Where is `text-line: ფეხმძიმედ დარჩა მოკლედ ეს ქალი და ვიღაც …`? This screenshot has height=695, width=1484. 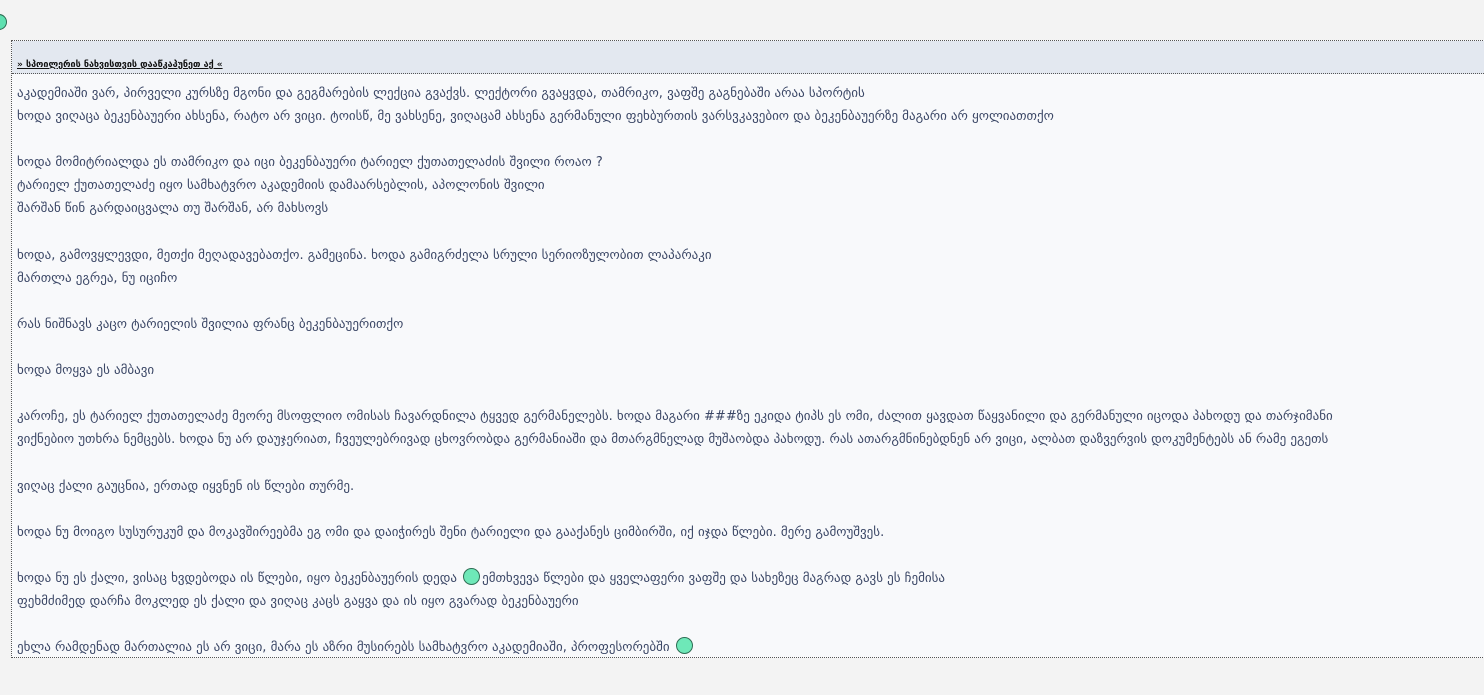
text-line: ფეხმძიმედ დარჩა მოკლედ ეს ქალი და ვიღაც … is located at coordinates (750, 601).